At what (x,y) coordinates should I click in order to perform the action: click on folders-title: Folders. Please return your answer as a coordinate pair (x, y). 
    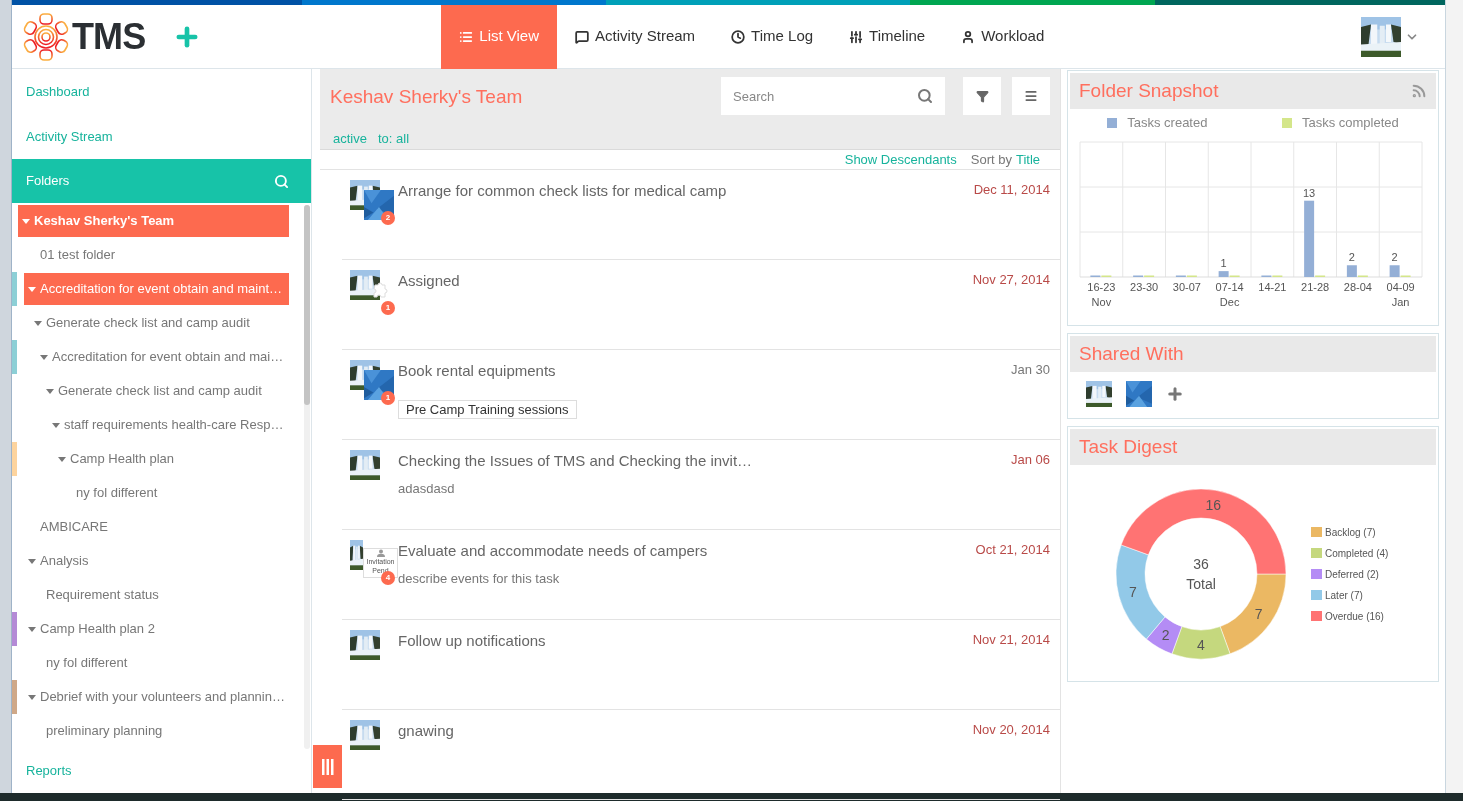
    Looking at the image, I should click on (48, 181).